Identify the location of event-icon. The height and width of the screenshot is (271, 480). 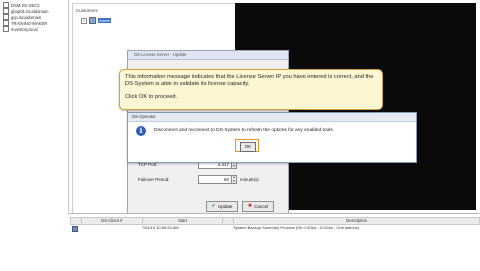
(75, 229).